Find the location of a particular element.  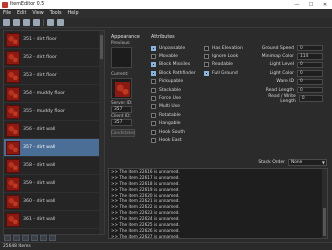

add-item-icon is located at coordinates (7, 238).